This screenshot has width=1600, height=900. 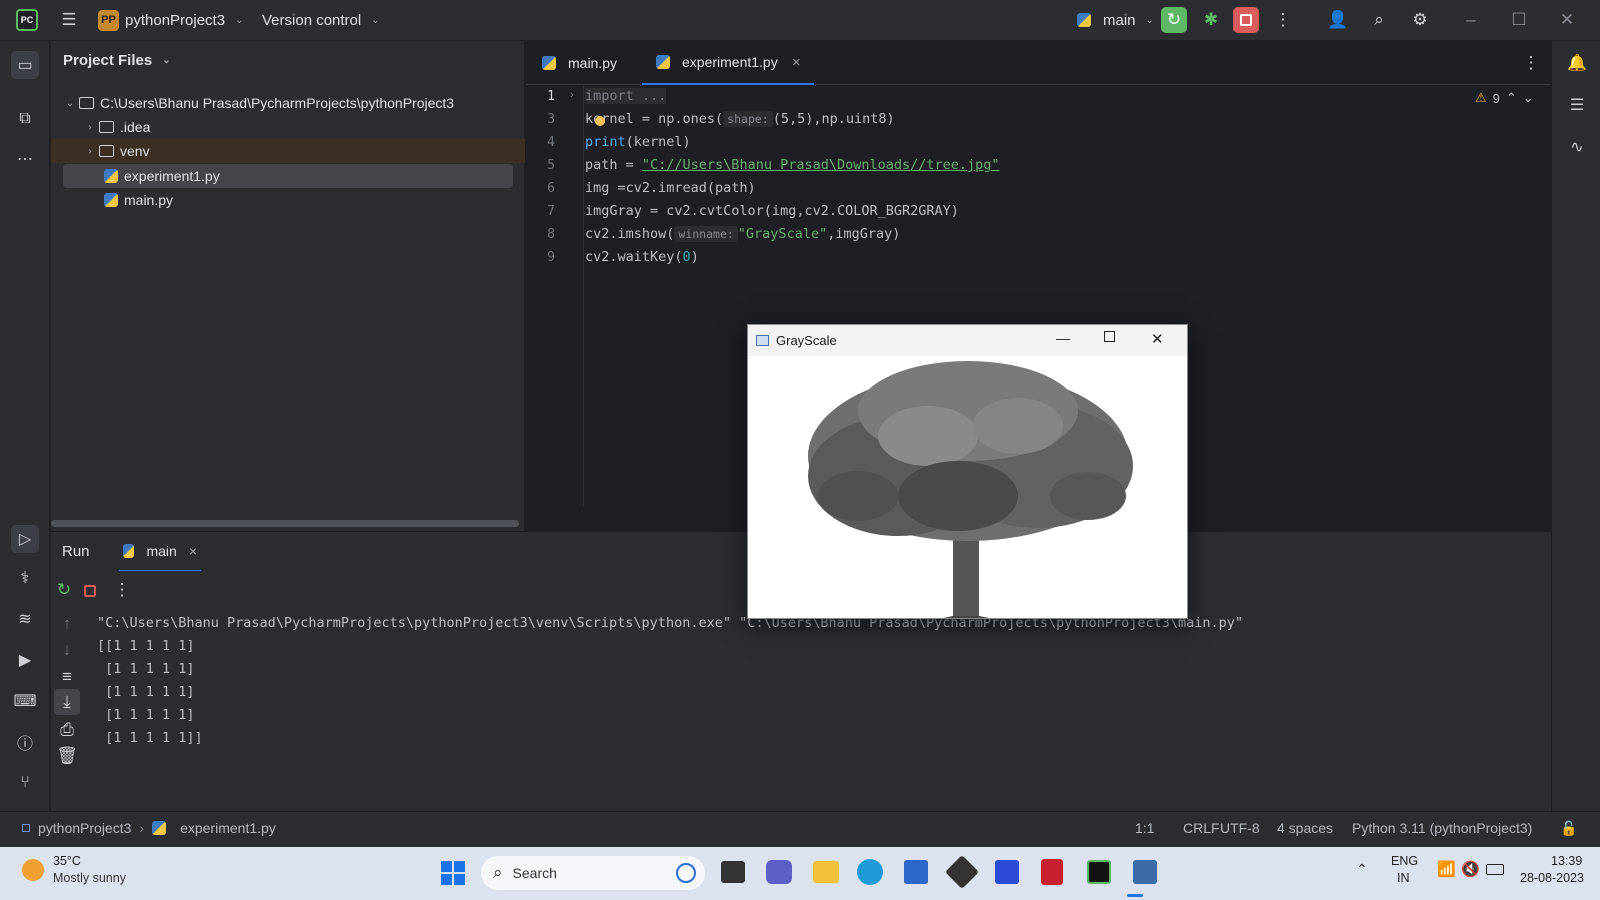 I want to click on caret-position: 1:1, so click(x=1144, y=828).